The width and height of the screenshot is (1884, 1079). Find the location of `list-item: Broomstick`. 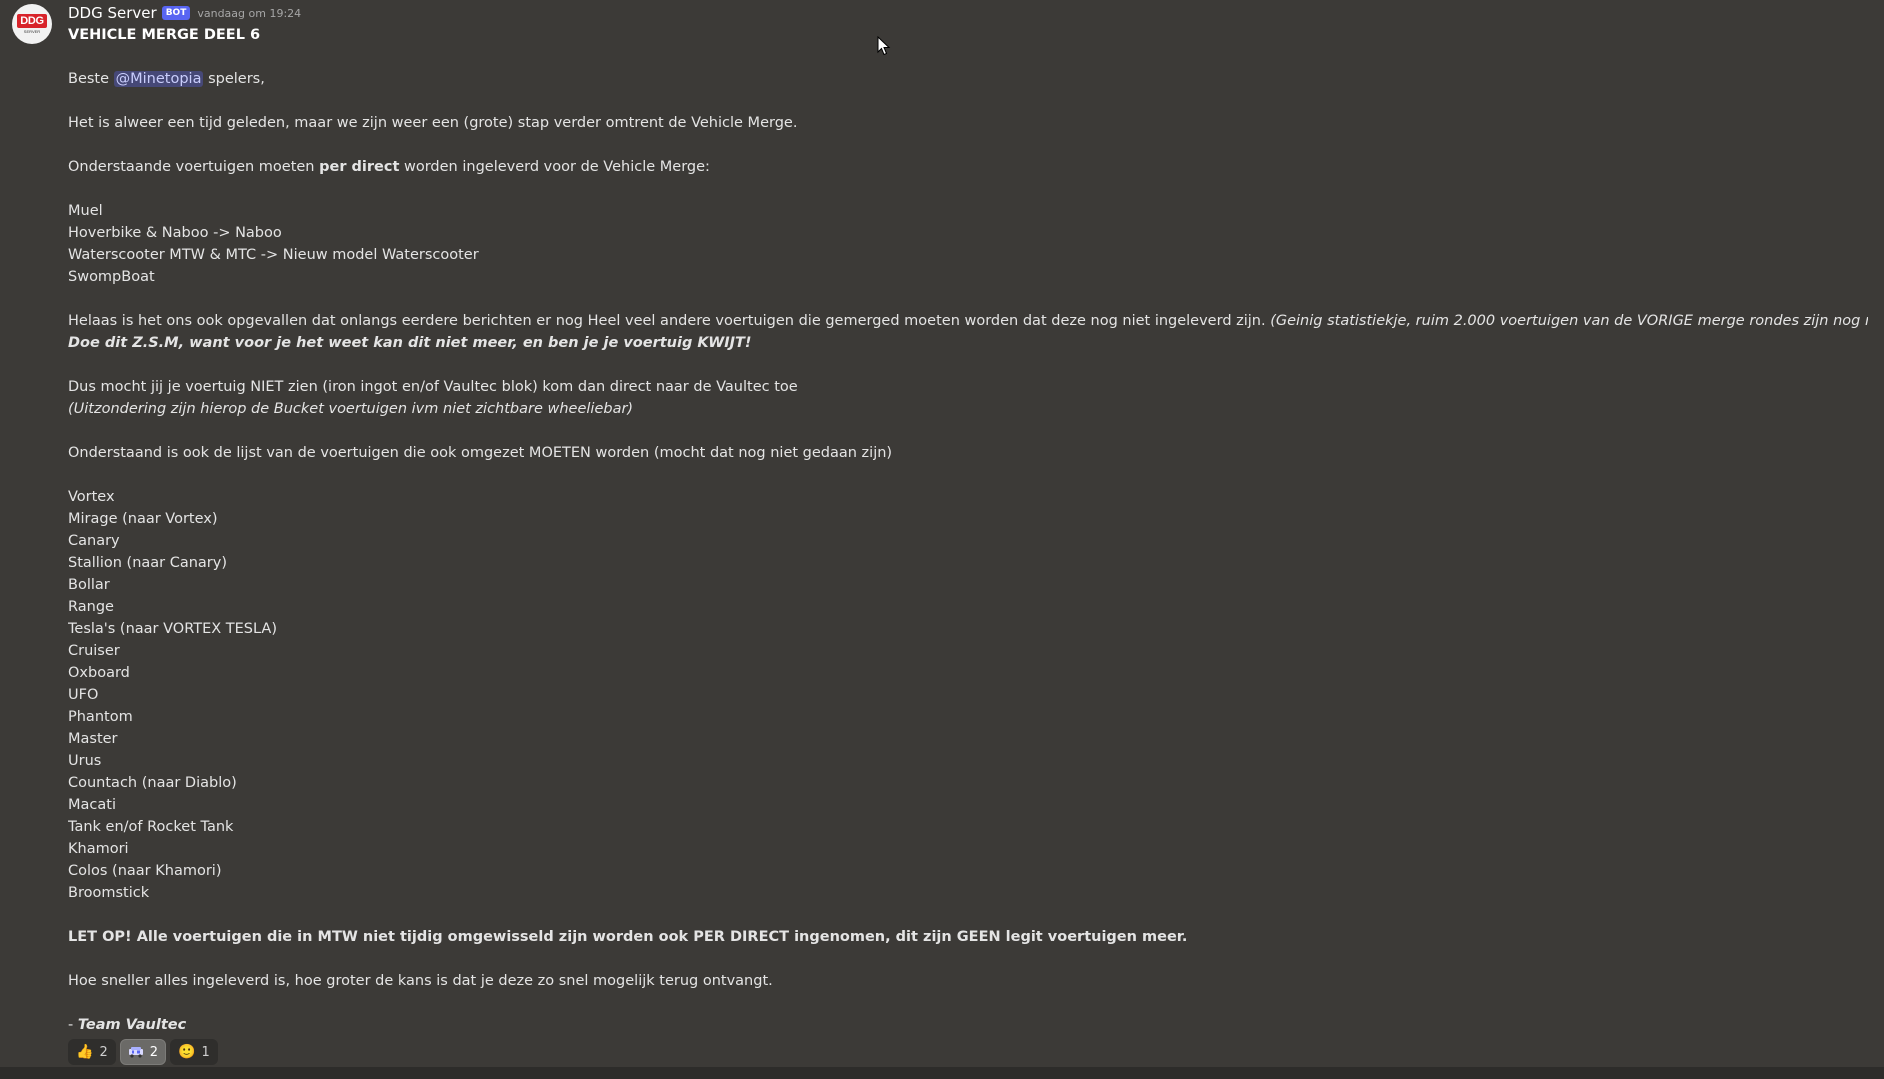

list-item: Broomstick is located at coordinates (109, 893).